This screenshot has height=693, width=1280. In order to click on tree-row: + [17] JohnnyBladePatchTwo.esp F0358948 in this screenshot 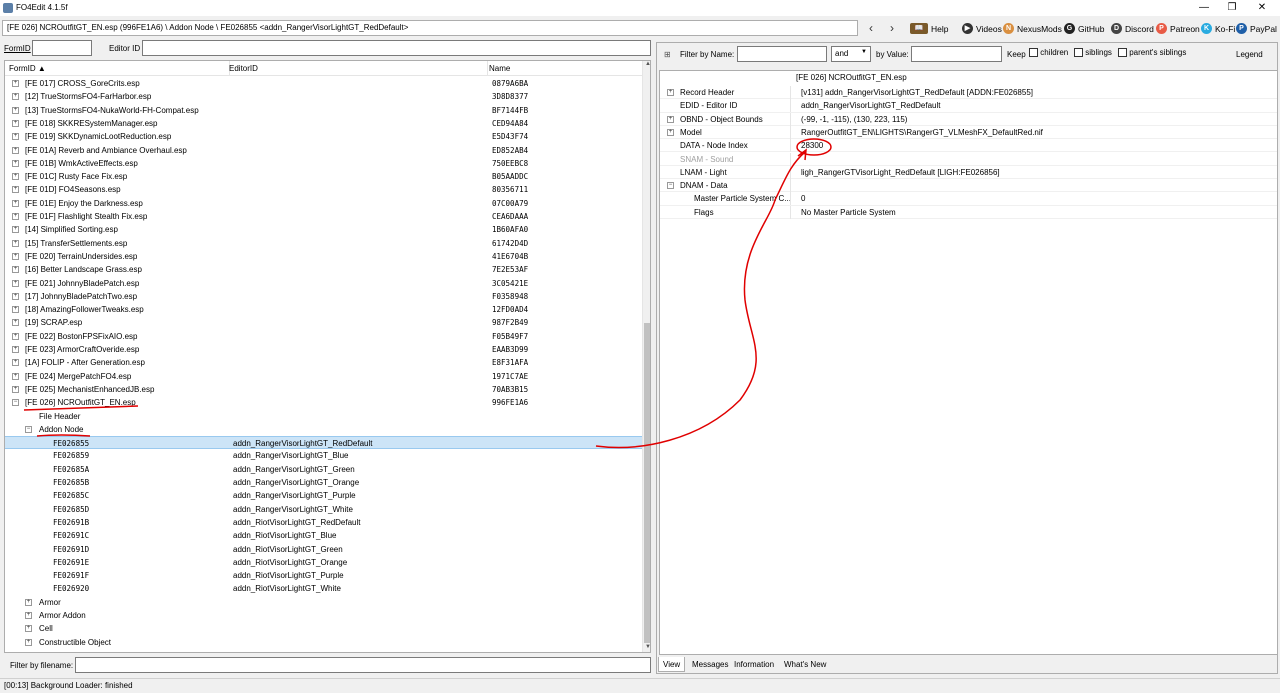, I will do `click(323, 296)`.